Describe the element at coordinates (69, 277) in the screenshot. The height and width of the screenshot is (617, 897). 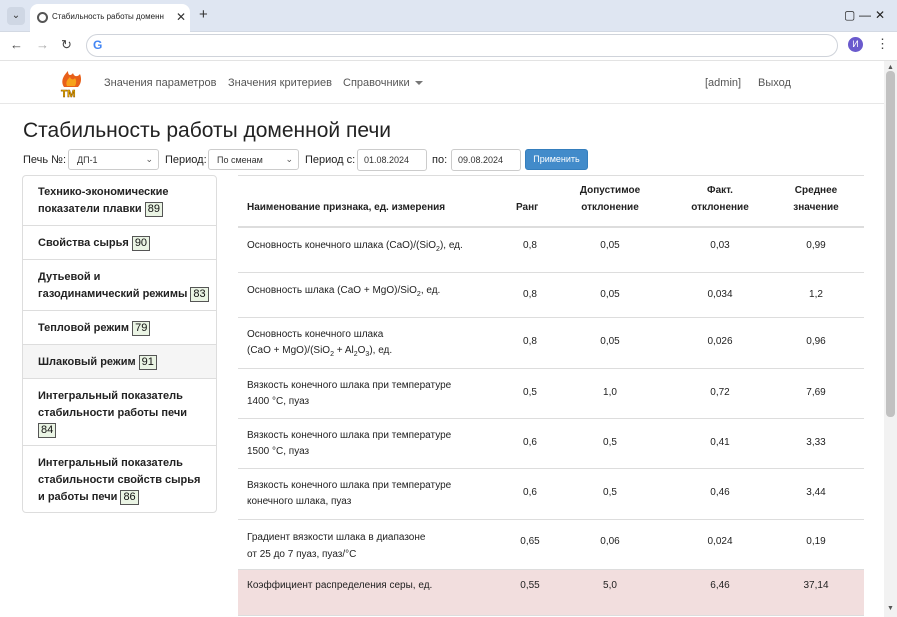
I see `section-nav-label: Дутьевой и` at that location.